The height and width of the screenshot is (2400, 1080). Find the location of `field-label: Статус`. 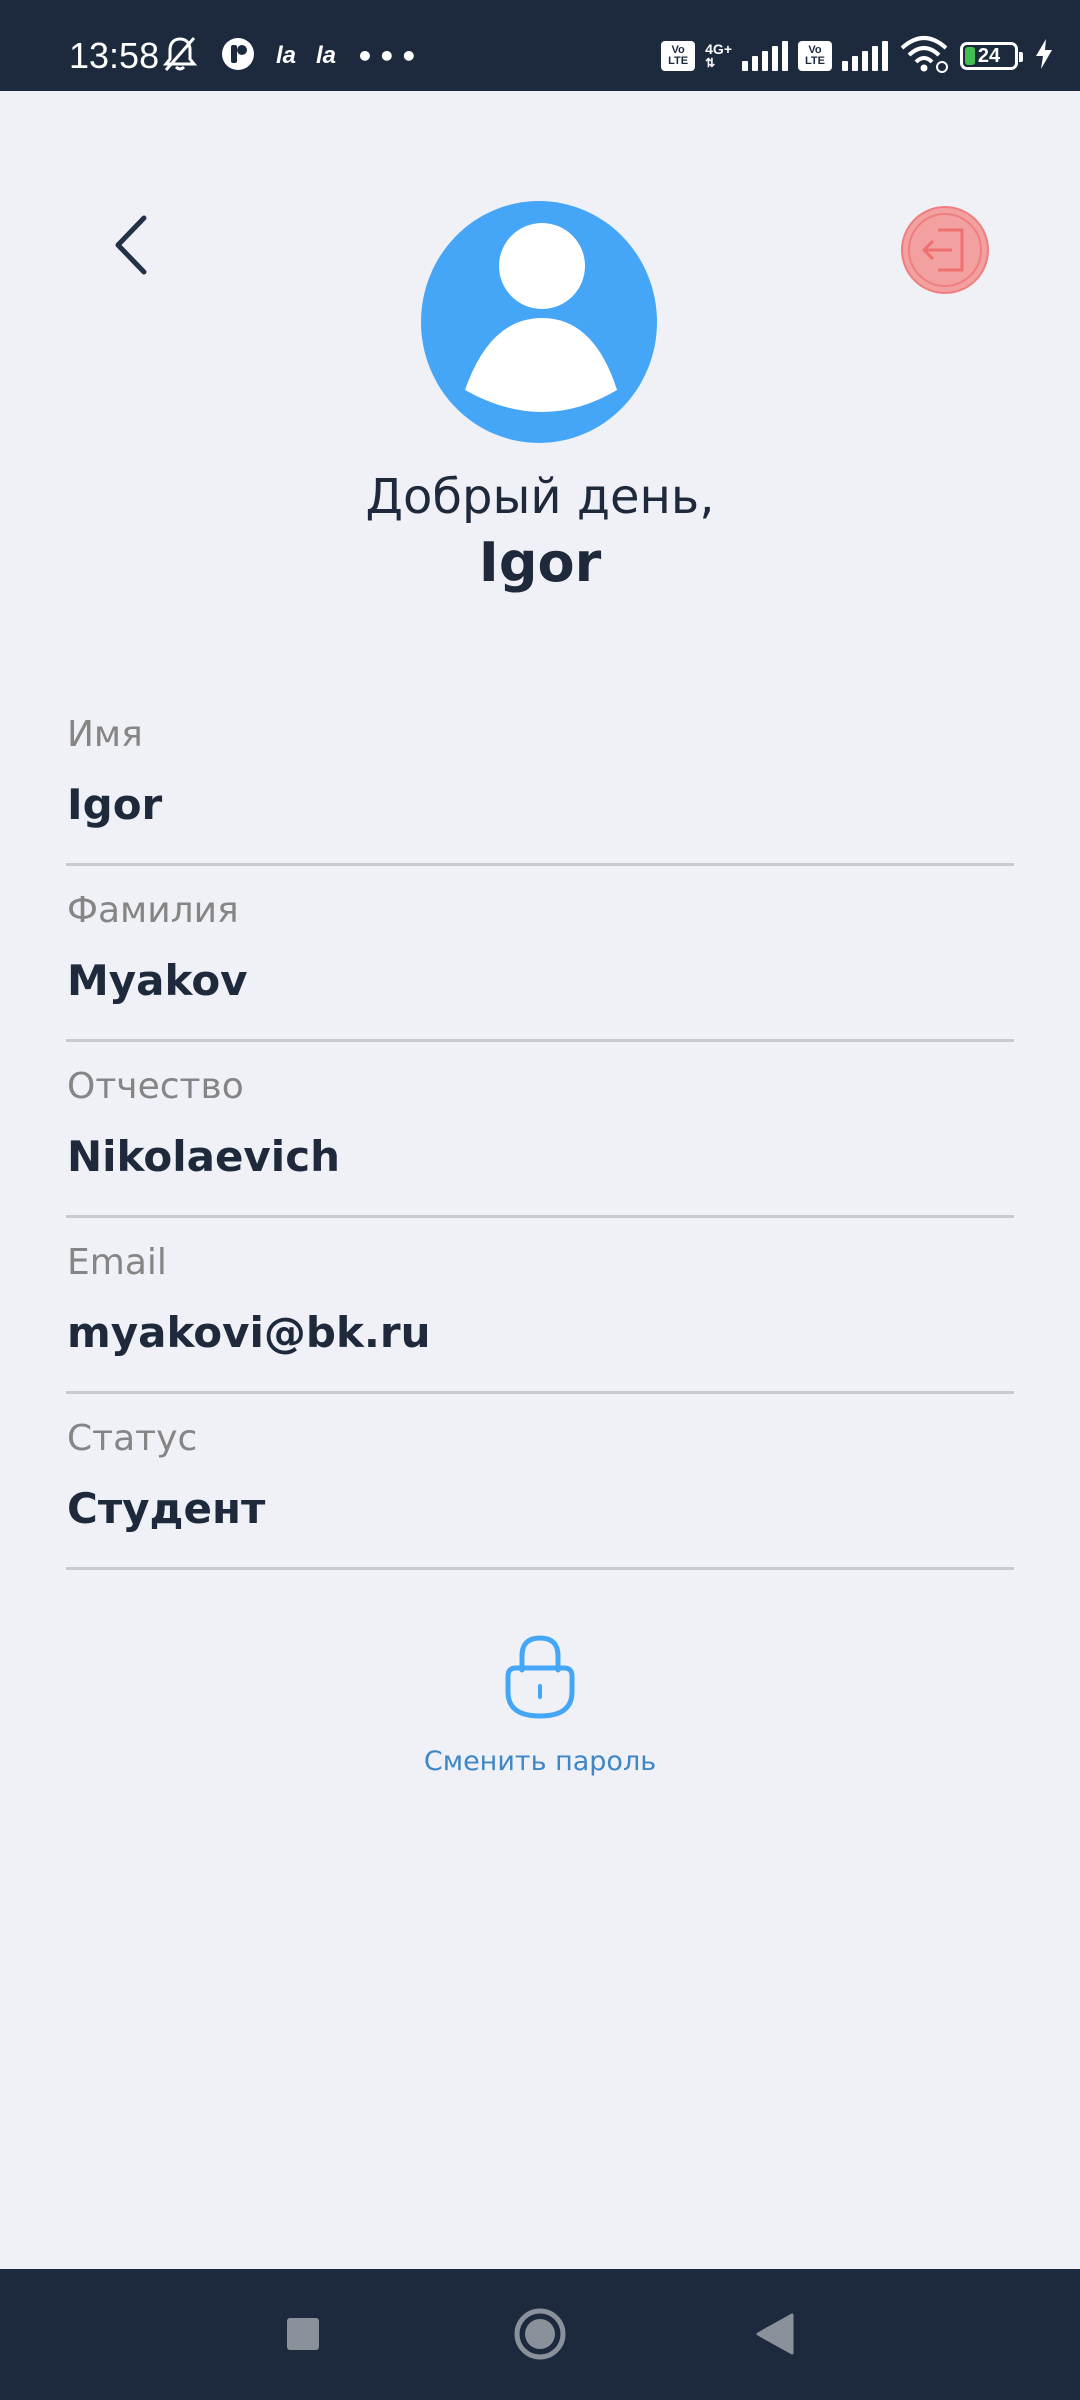

field-label: Статус is located at coordinates (132, 1438).